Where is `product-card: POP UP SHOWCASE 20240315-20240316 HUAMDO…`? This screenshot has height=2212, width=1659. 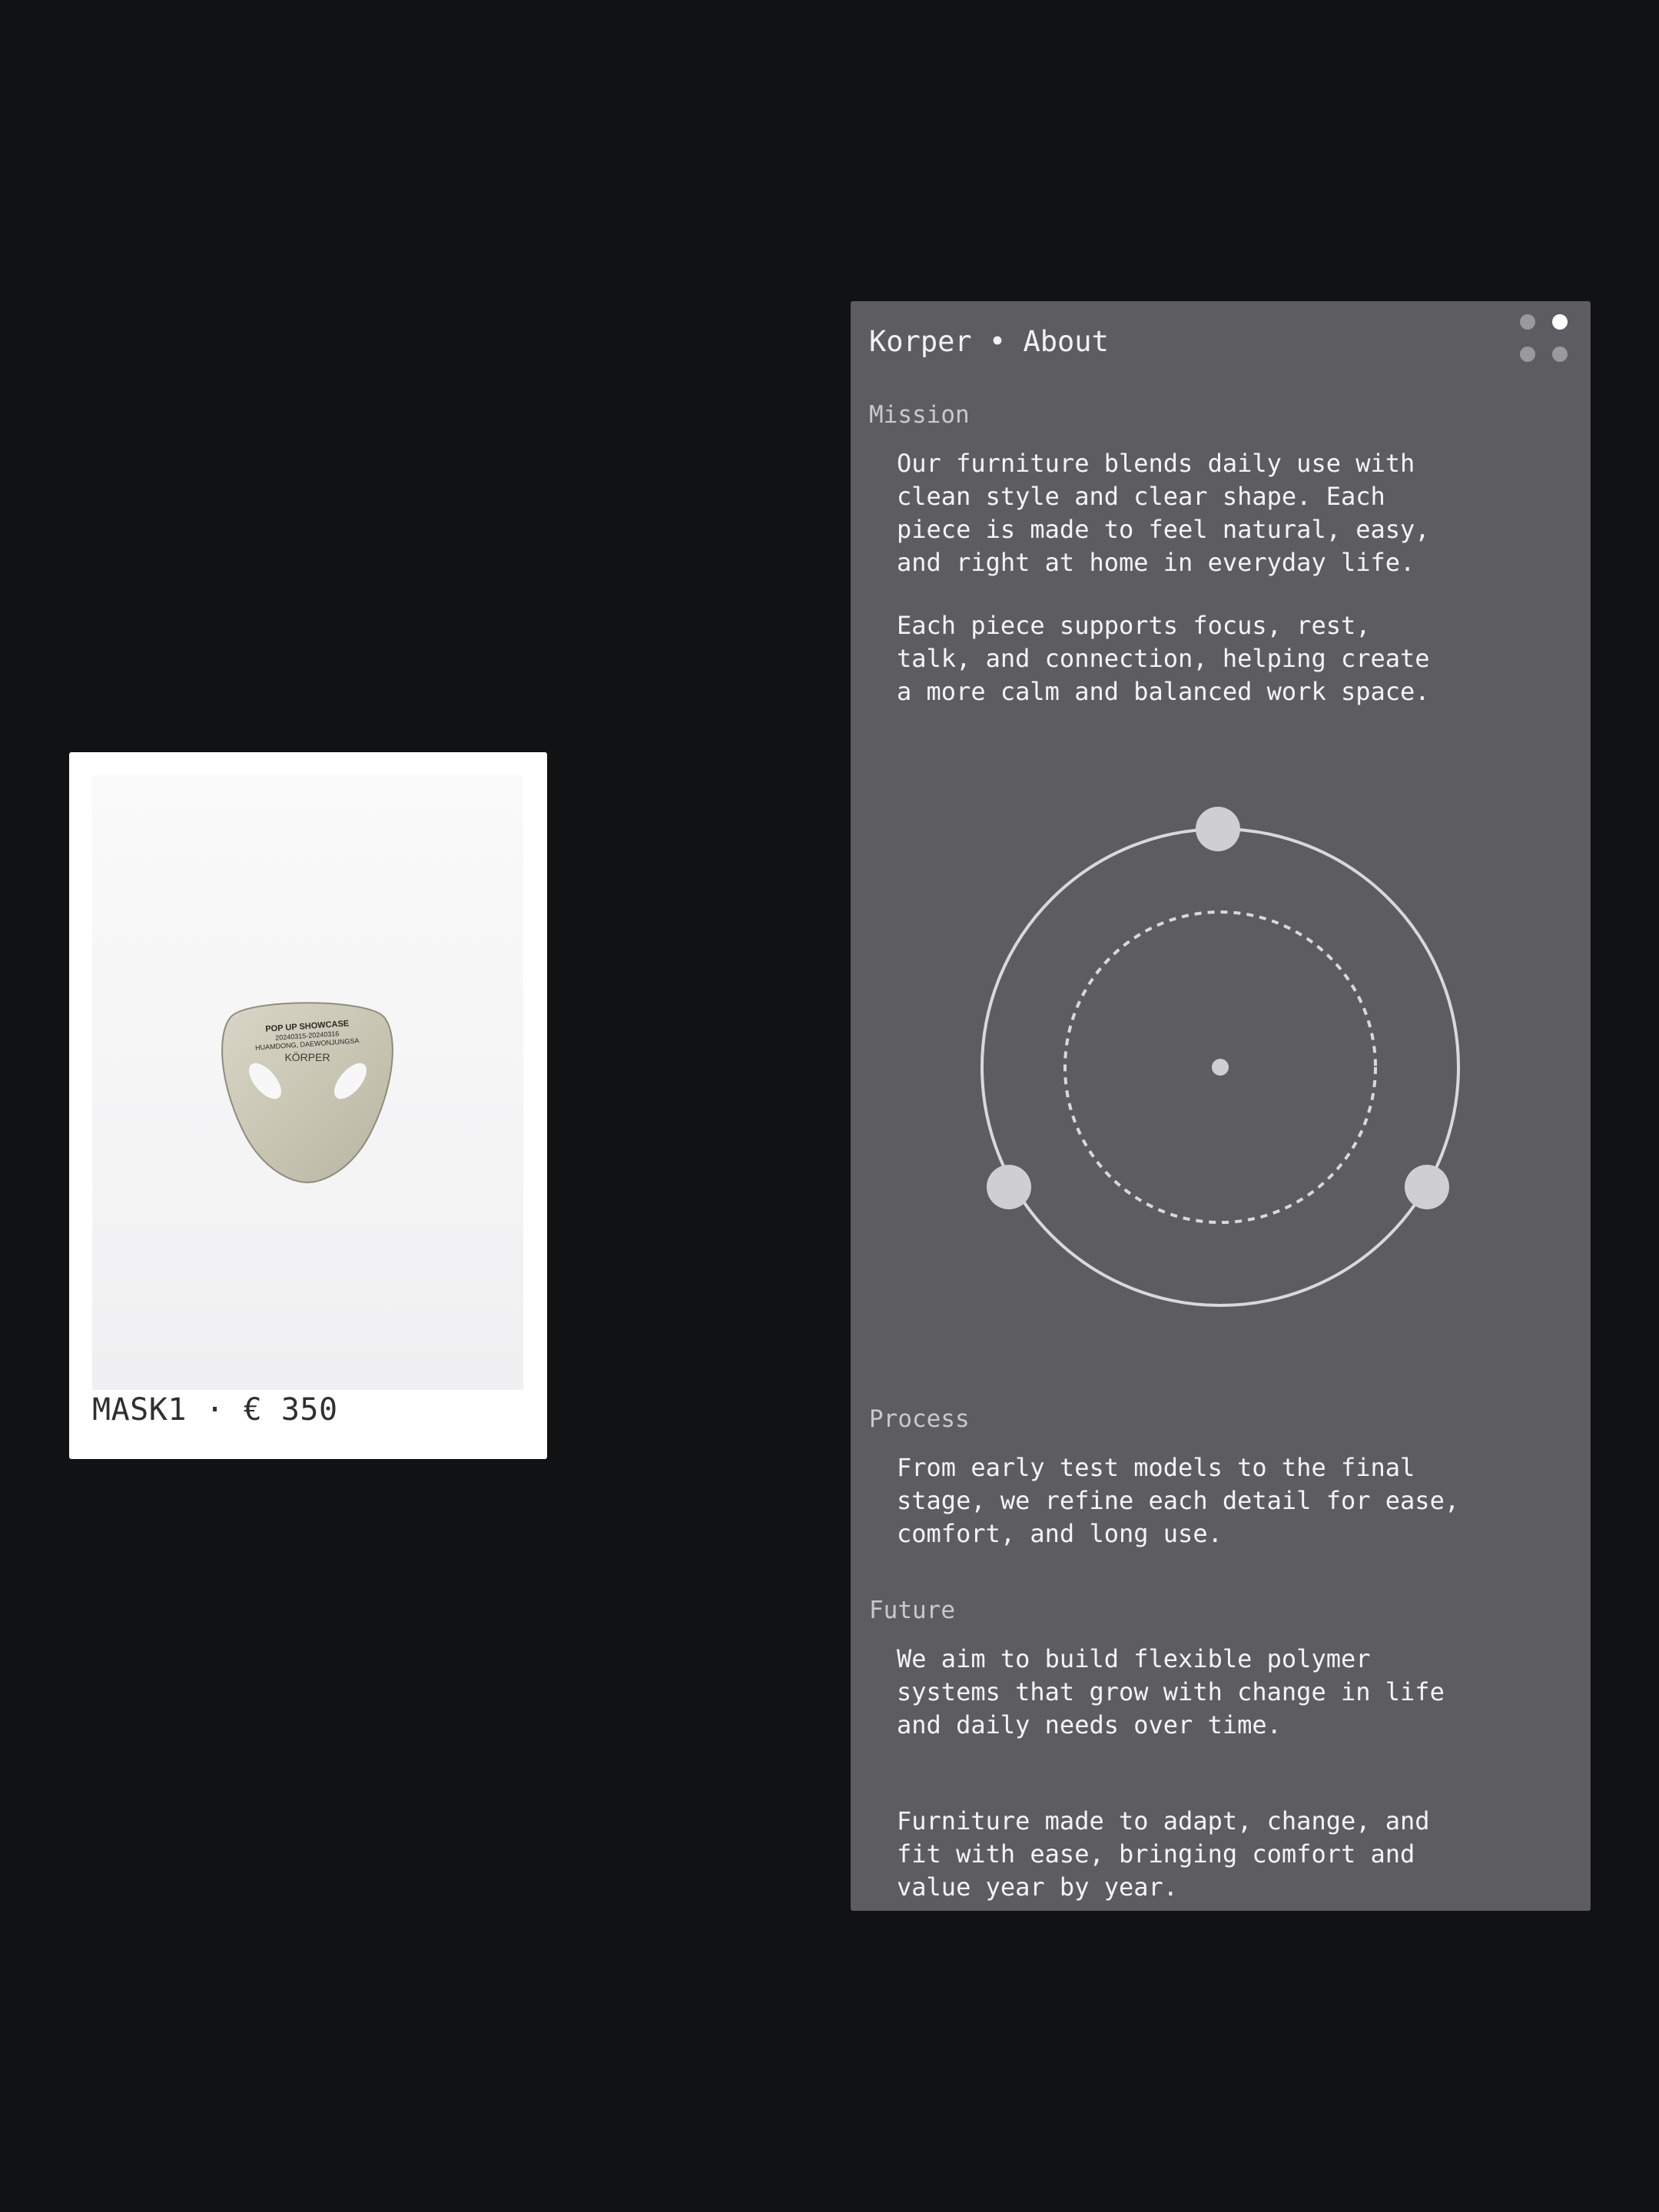
product-card: POP UP SHOWCASE 20240315-20240316 HUAMDO… is located at coordinates (308, 1105).